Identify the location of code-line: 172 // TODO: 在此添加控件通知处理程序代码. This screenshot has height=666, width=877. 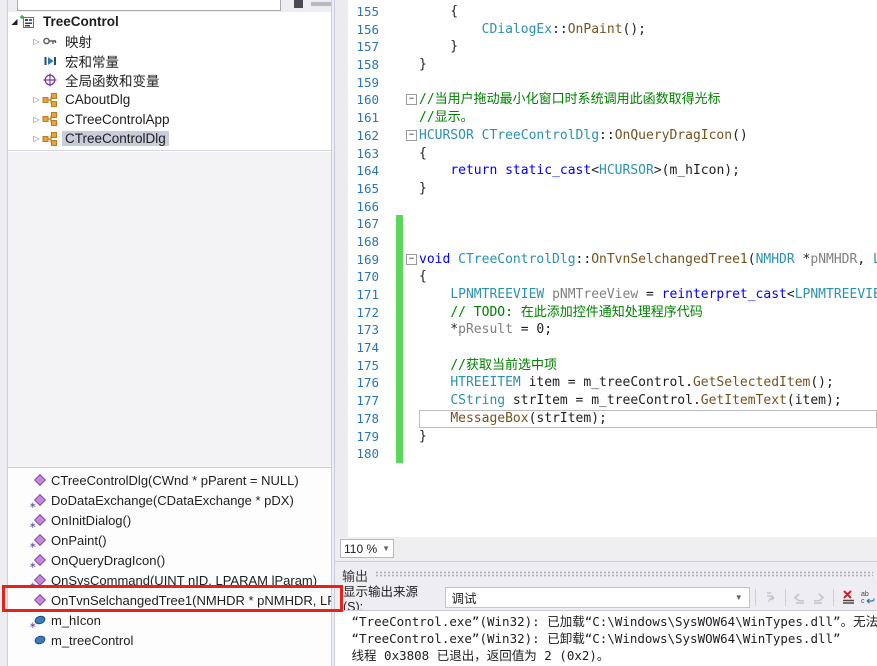
(606, 312).